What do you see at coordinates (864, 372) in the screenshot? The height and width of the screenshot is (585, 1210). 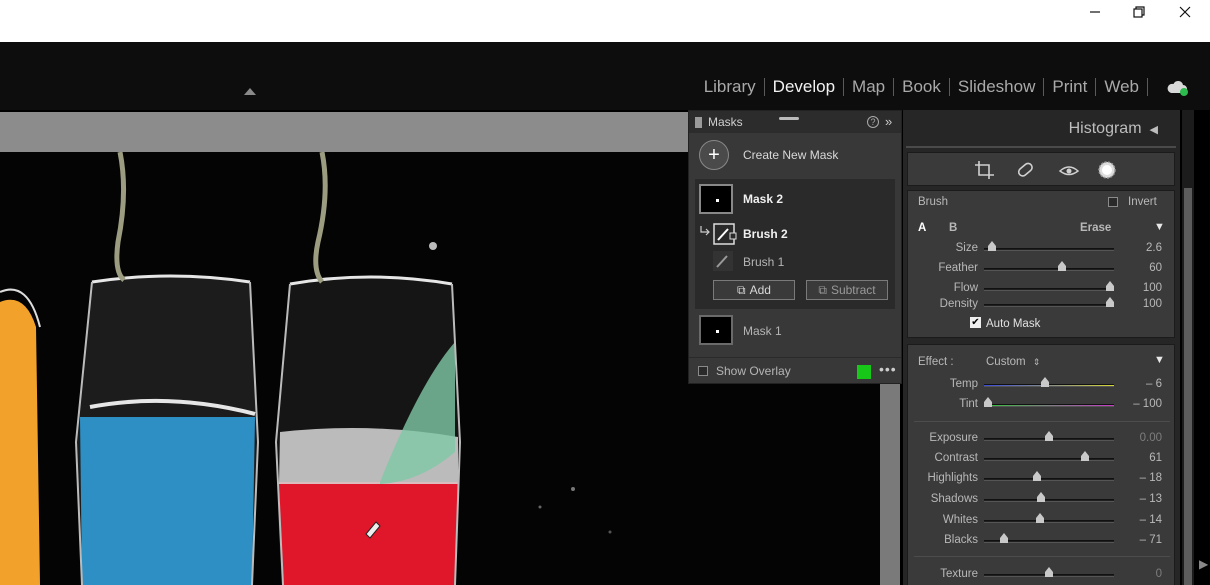 I see `overlay-color-swatch` at bounding box center [864, 372].